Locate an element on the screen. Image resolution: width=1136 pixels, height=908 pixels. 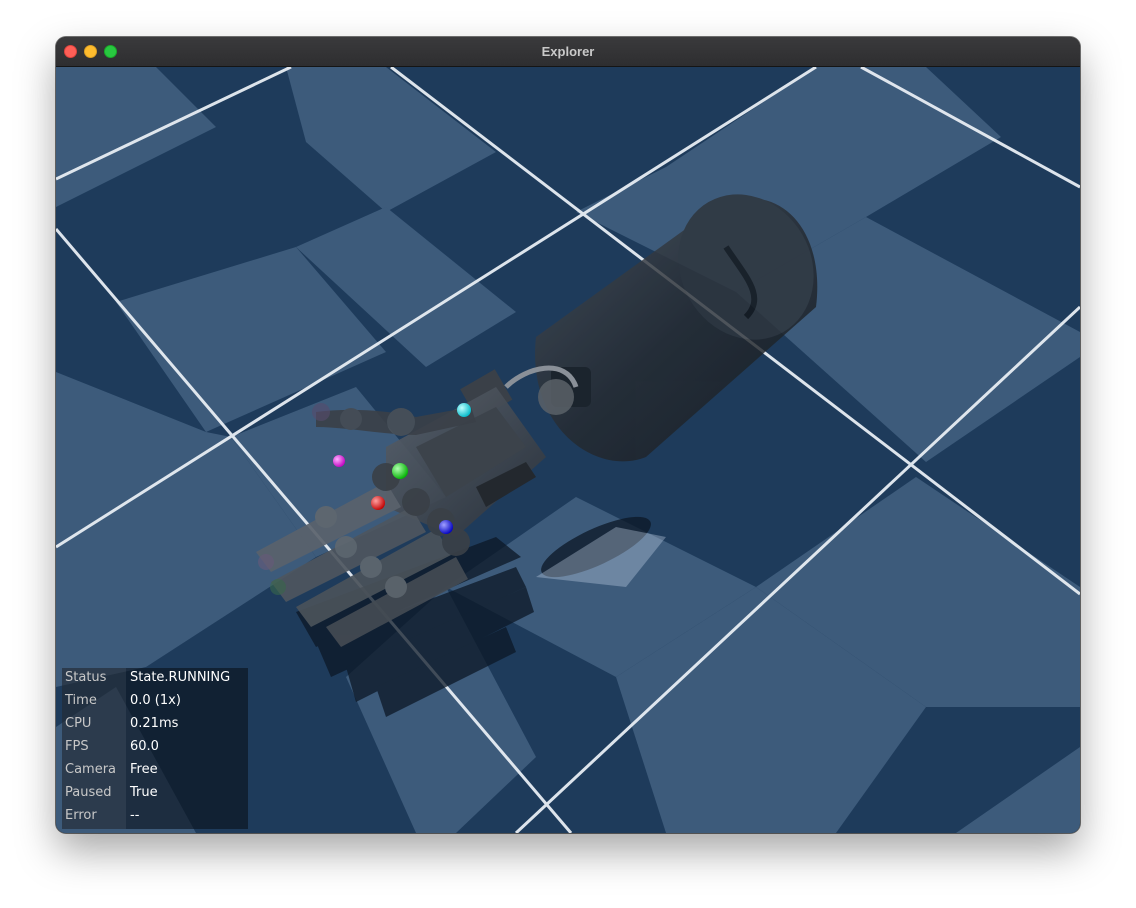
overlay-row-error: Error -- is located at coordinates (155, 817).